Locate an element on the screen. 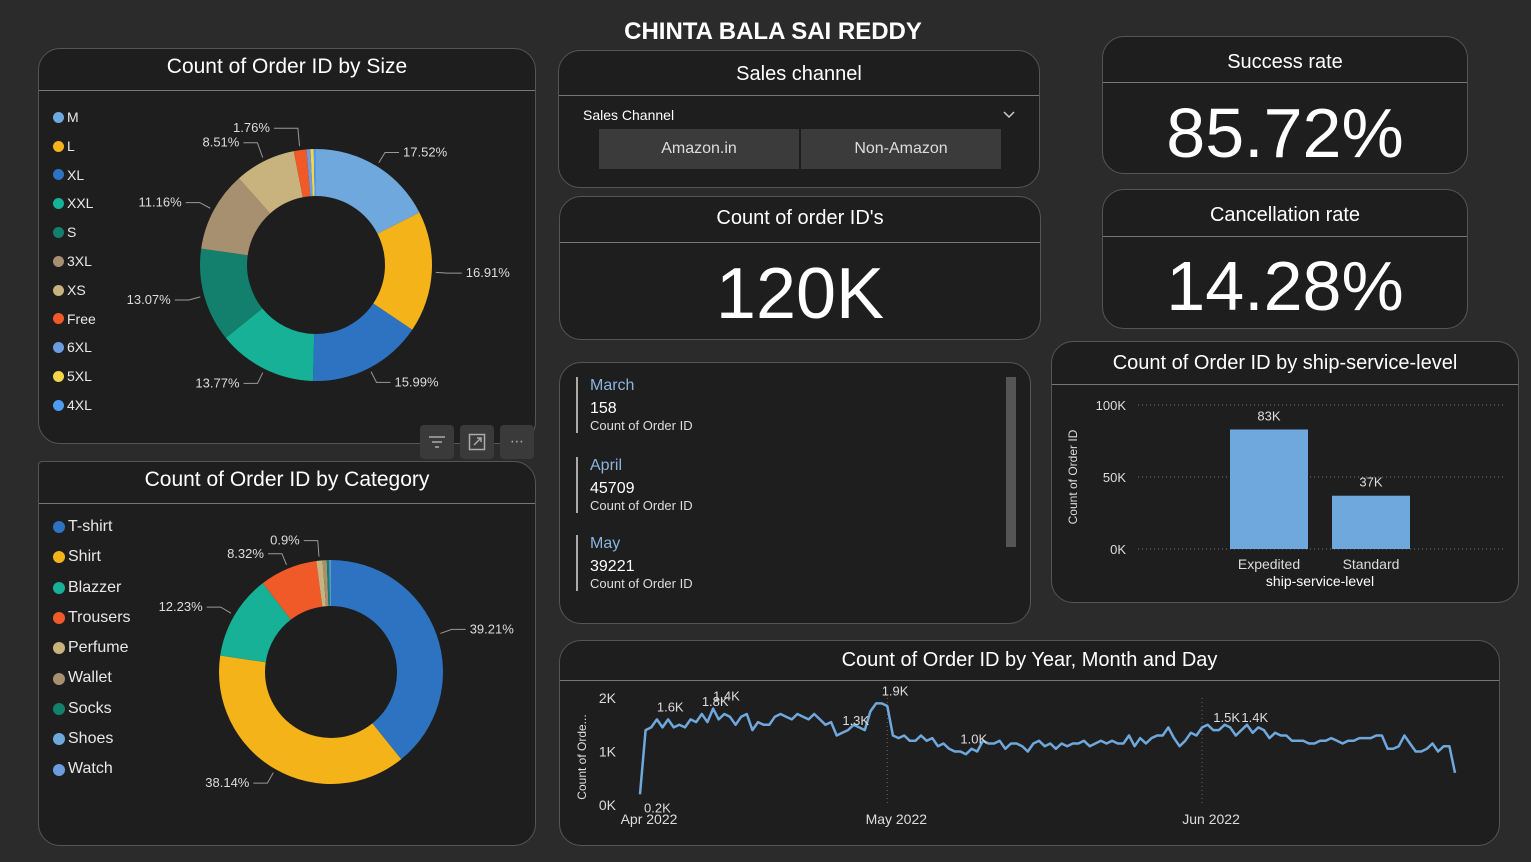 This screenshot has height=862, width=1531. month-label: April is located at coordinates (606, 465).